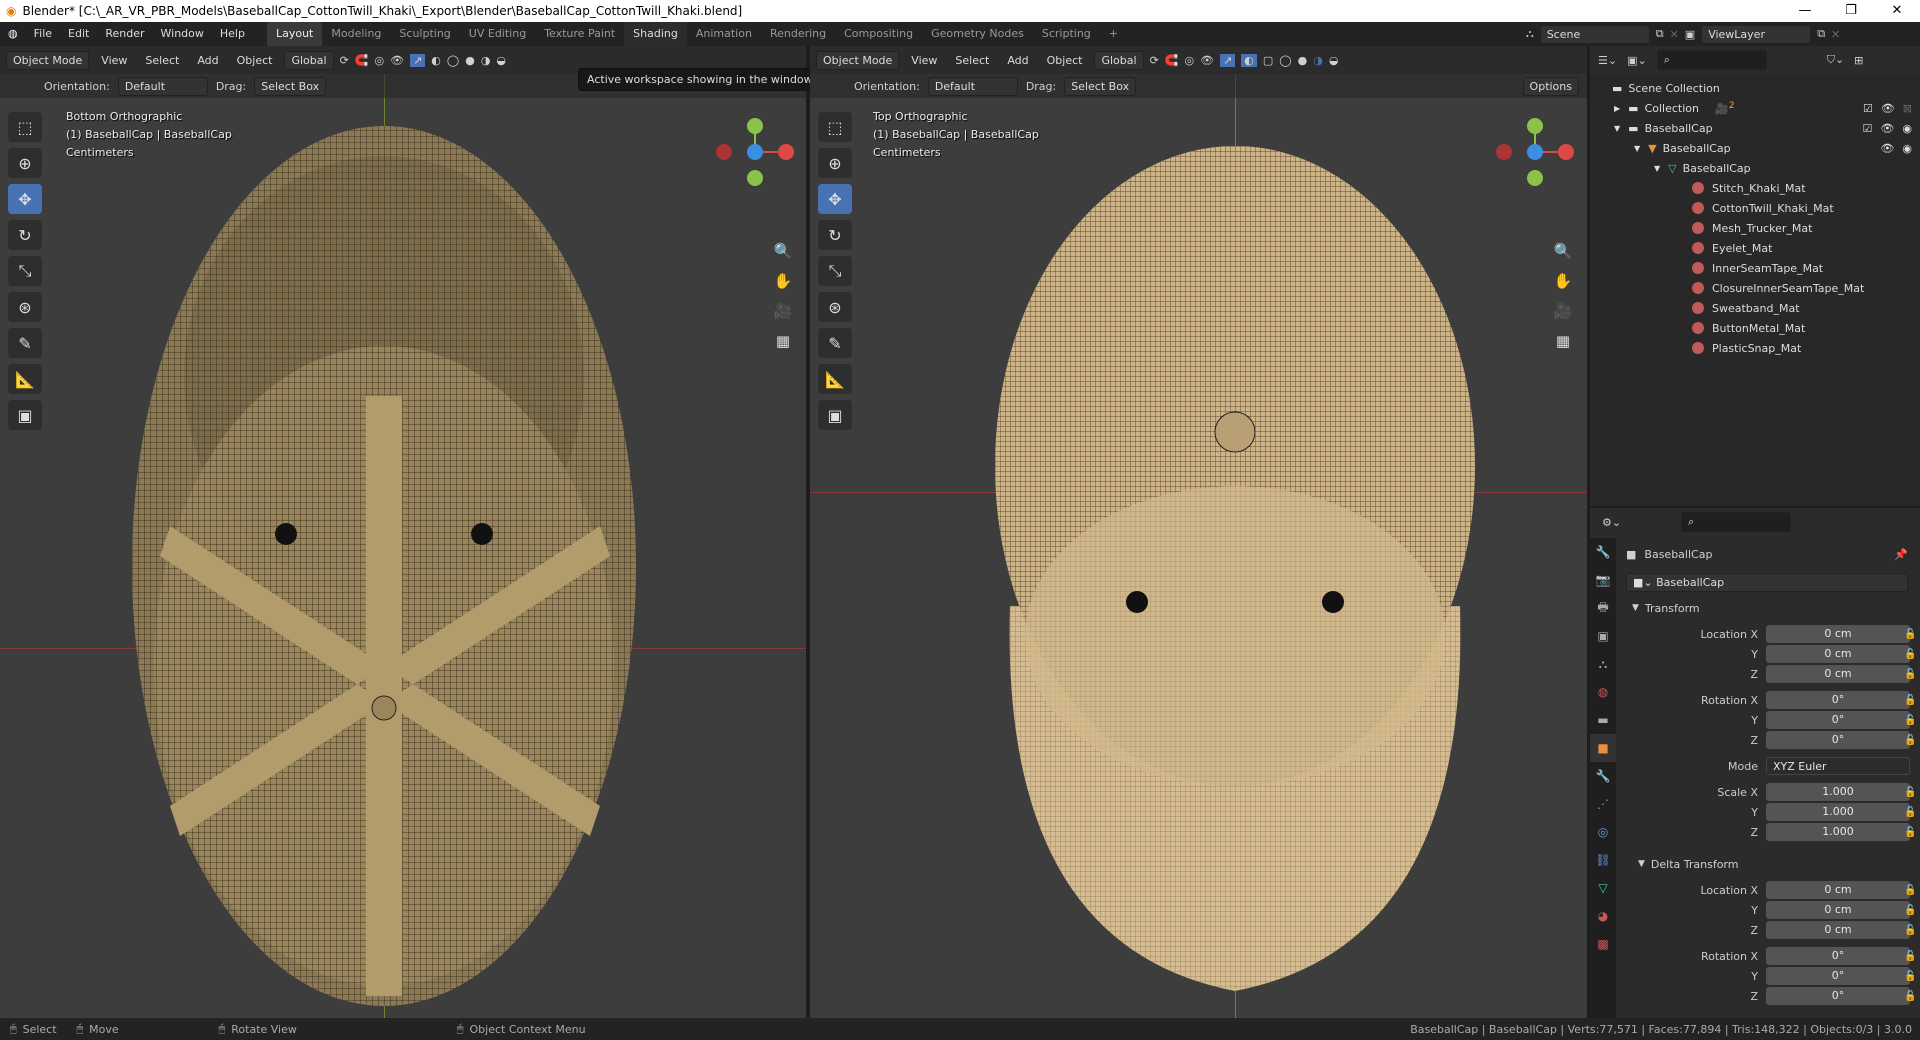  I want to click on material-tab-icon: ◕, so click(1603, 916).